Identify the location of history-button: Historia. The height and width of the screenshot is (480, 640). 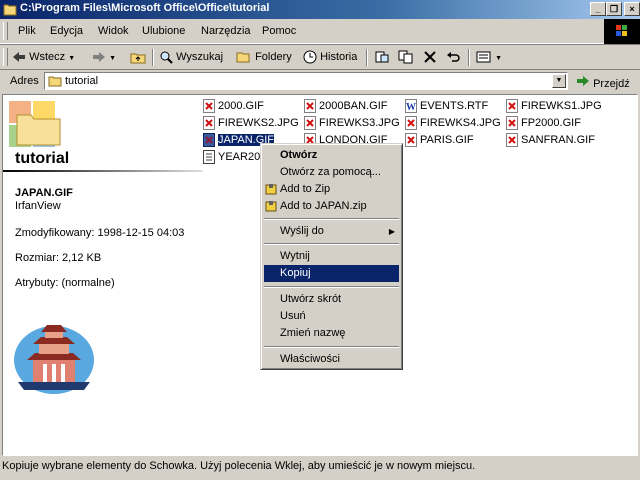
(330, 57).